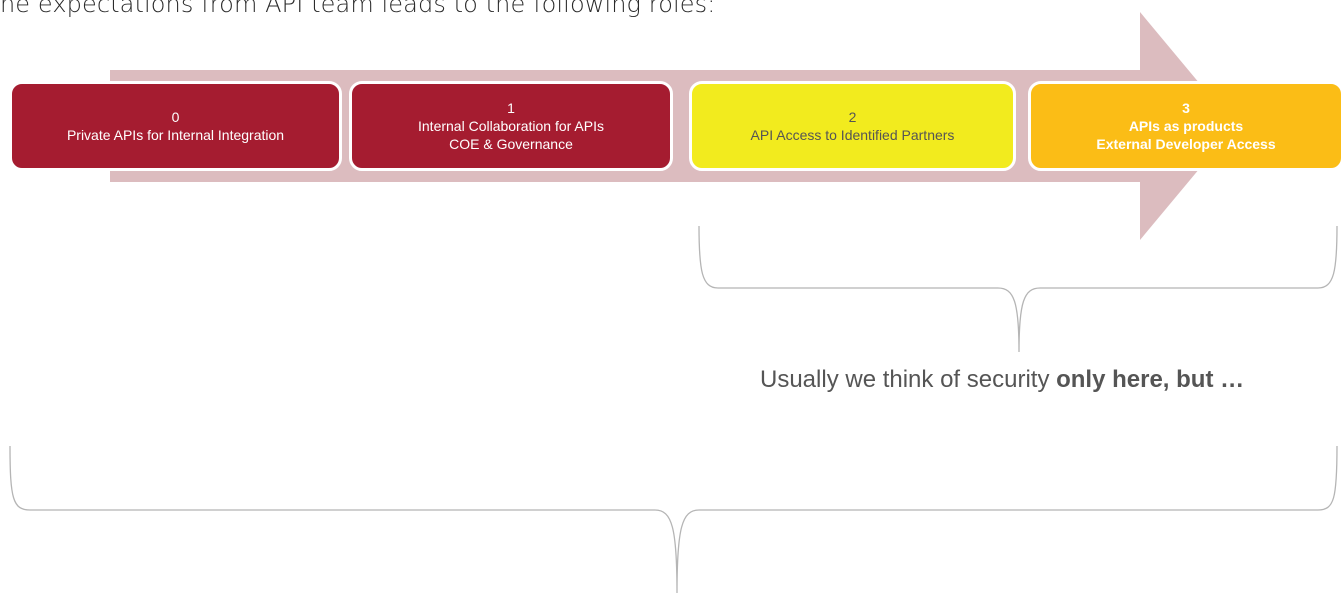  I want to click on stage-number: 2, so click(852, 117).